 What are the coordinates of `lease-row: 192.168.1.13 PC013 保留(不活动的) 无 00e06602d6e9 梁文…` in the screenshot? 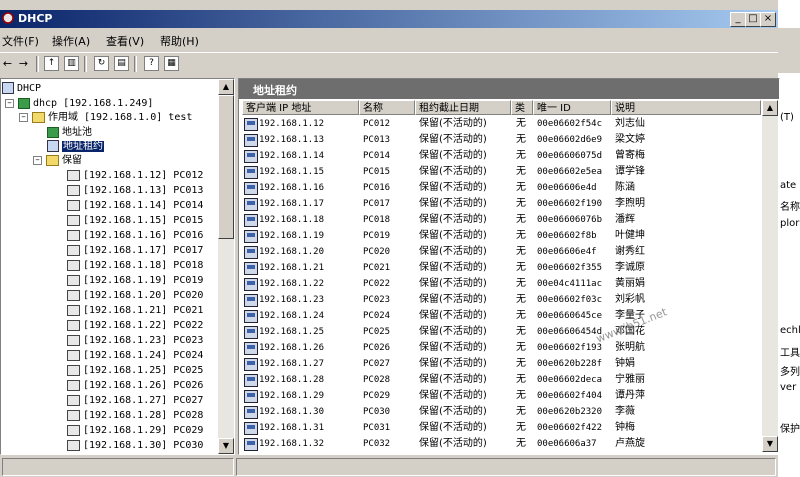 It's located at (500, 140).